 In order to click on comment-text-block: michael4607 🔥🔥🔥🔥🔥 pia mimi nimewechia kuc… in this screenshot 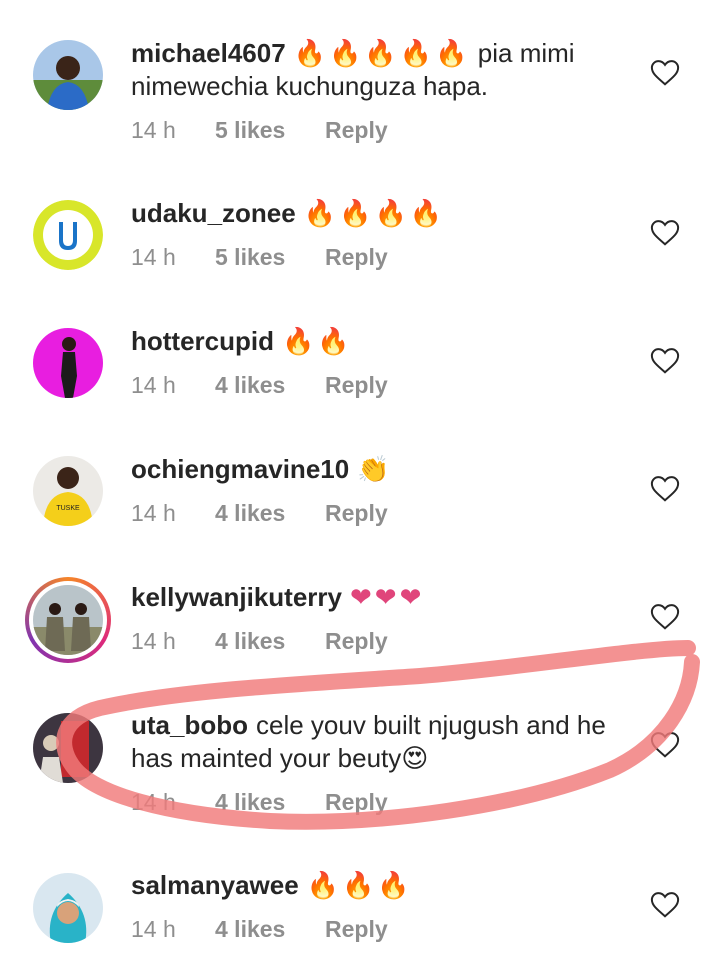, I will do `click(383, 70)`.